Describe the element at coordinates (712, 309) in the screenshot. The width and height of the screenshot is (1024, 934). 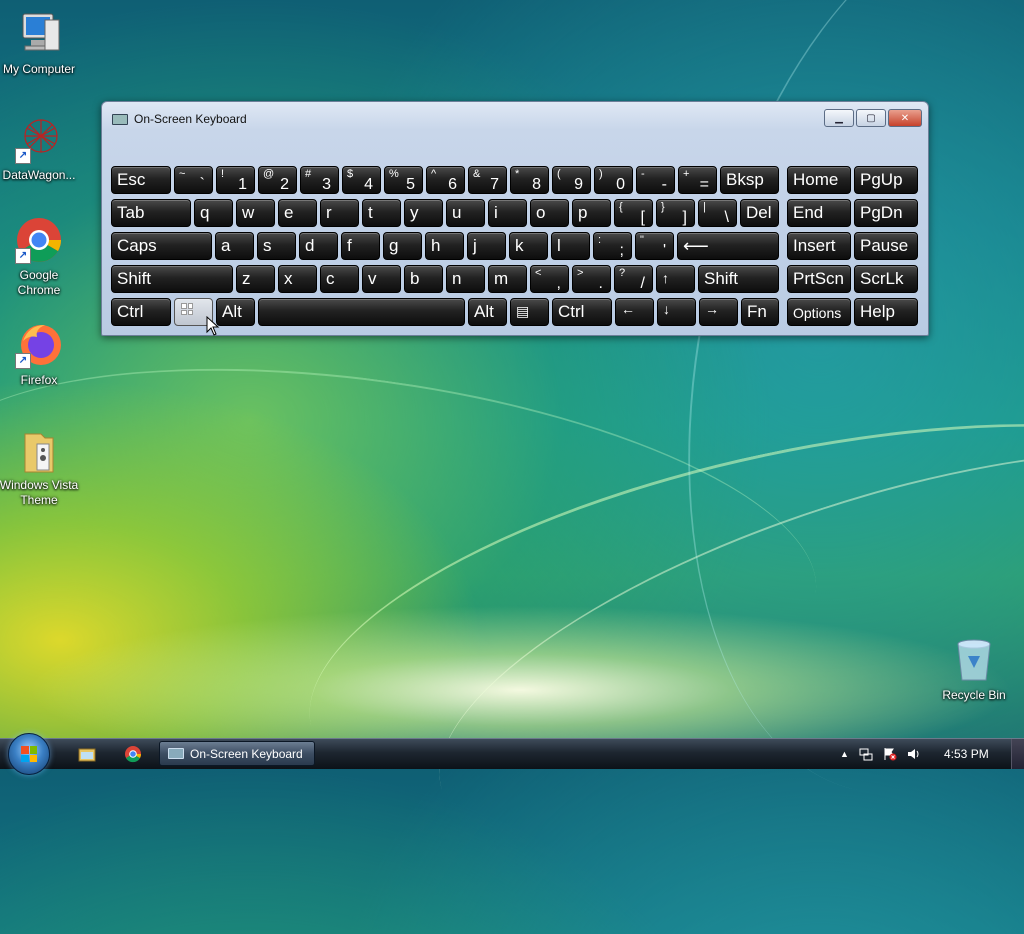
I see `right-arrow-icon: →` at that location.